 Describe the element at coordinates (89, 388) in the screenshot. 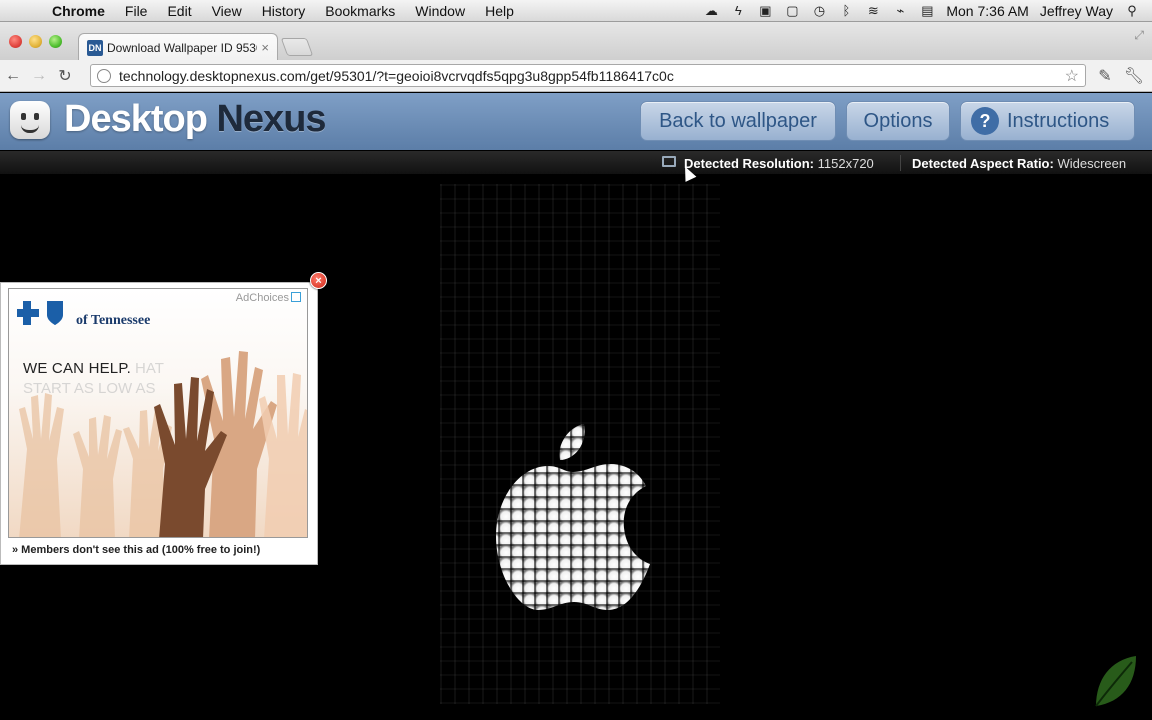

I see `ad-faded-text-2: START AS LOW AS` at that location.